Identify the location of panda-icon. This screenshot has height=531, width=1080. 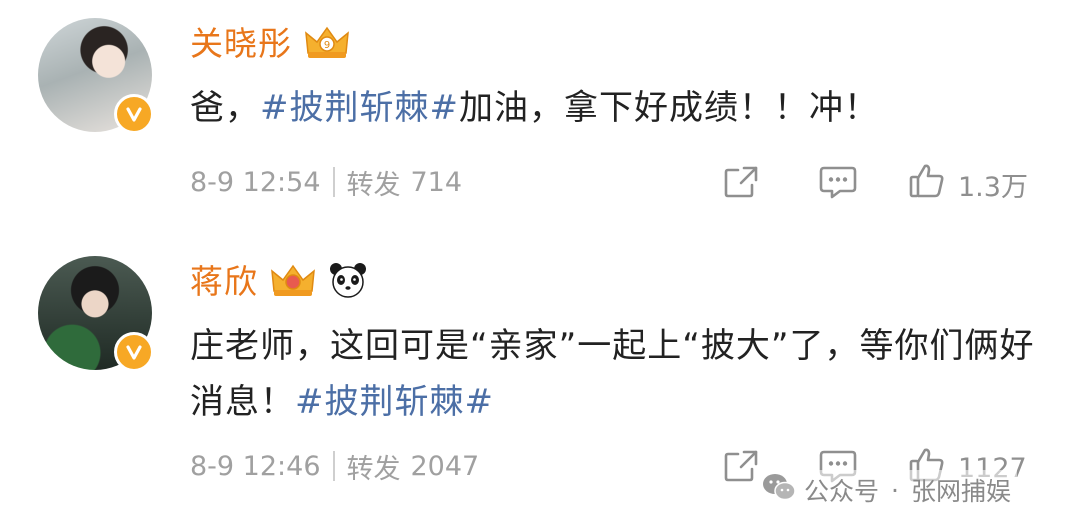
(348, 282).